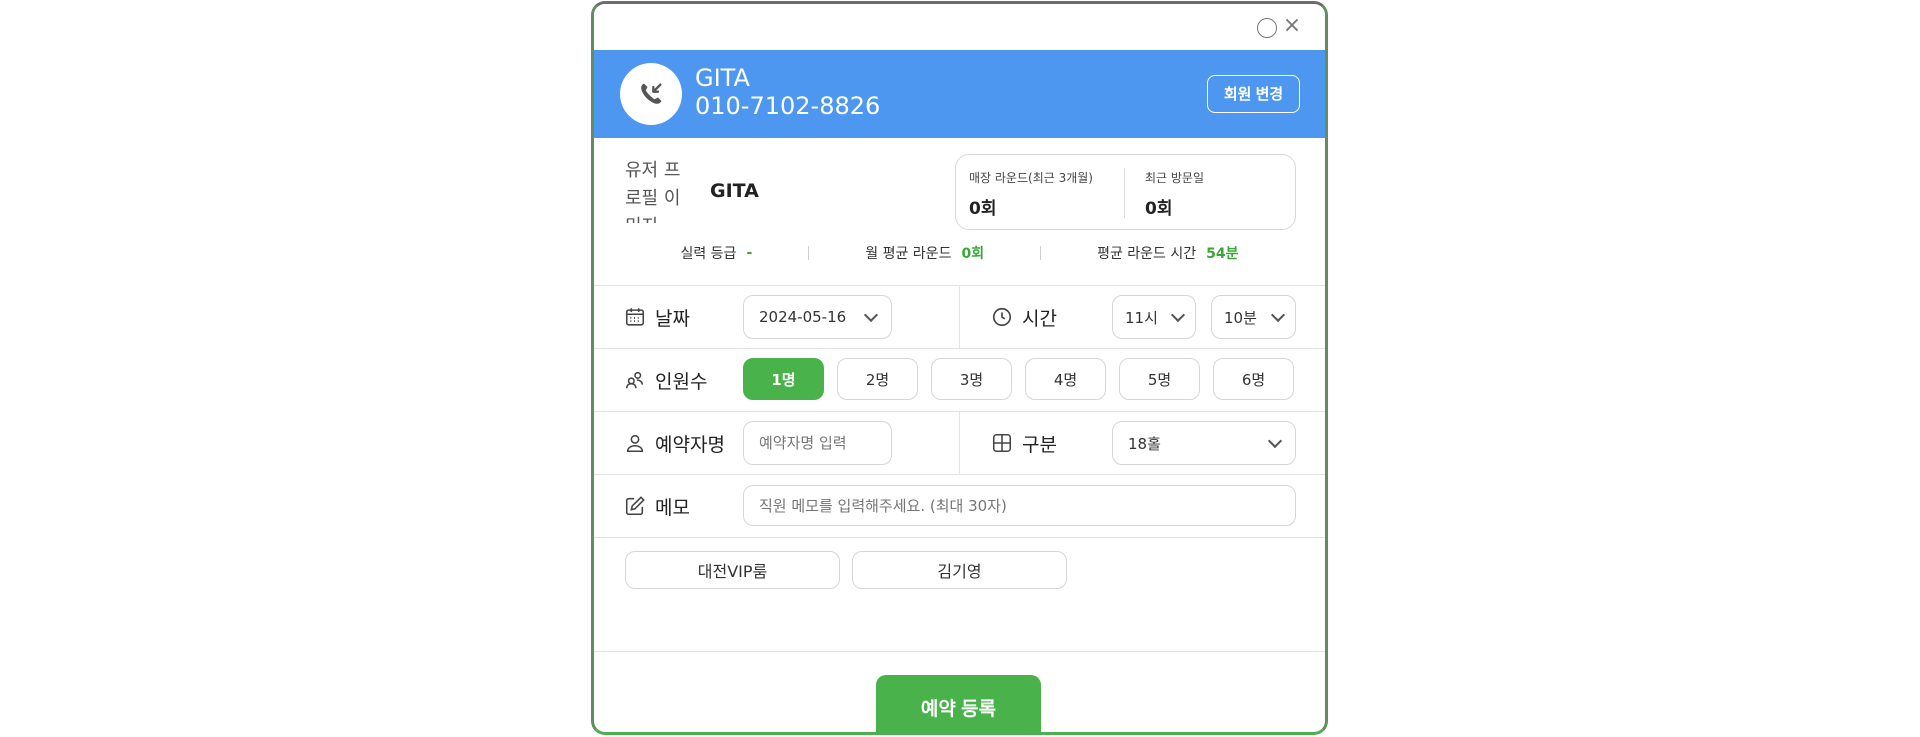 The width and height of the screenshot is (1920, 737). I want to click on metric-monthly-rounds: 월 평균 라운드 0회, so click(924, 253).